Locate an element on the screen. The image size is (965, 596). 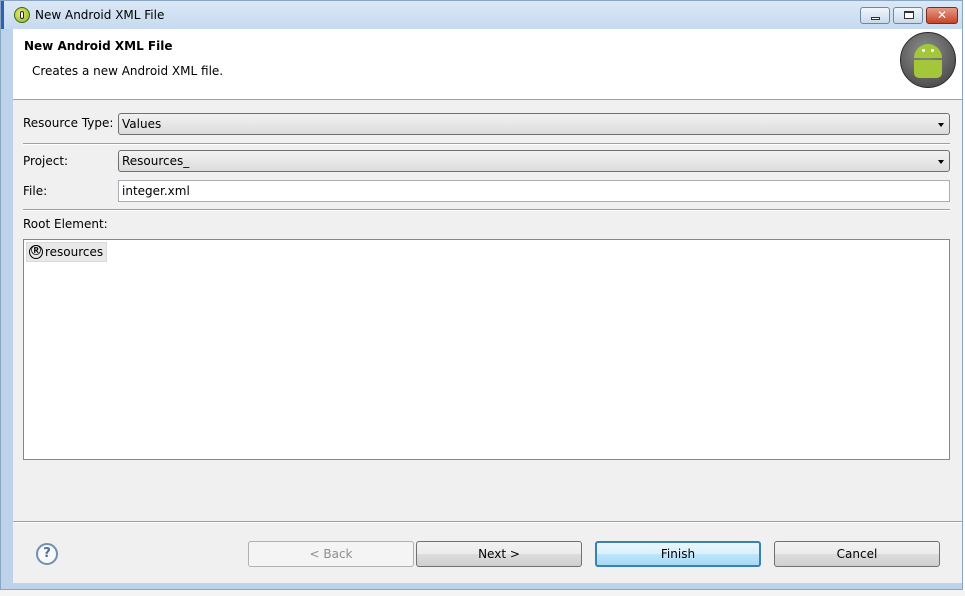
maximize-icon is located at coordinates (909, 15).